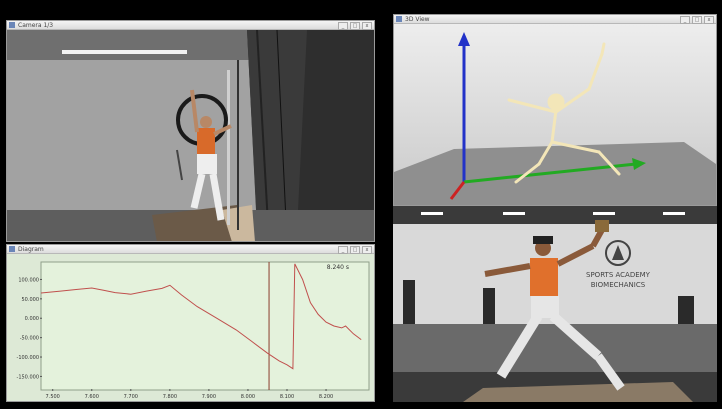  I want to click on x-tick-label: 7.800, so click(170, 397).